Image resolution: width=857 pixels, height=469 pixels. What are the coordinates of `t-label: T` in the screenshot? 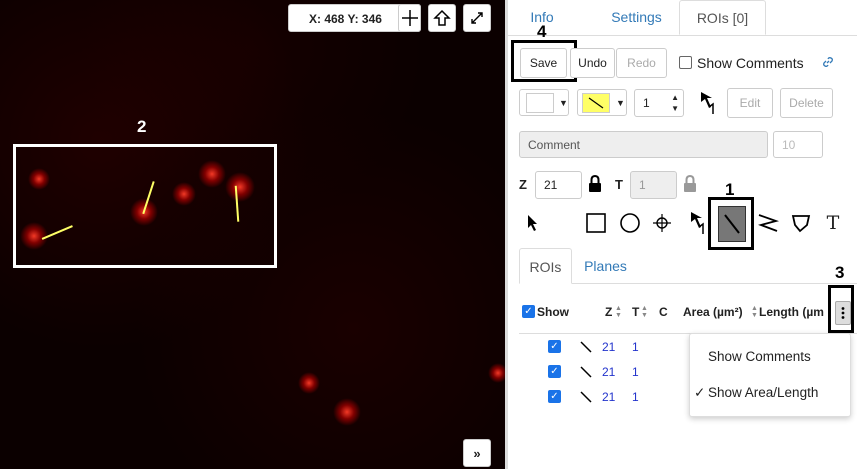 It's located at (619, 184).